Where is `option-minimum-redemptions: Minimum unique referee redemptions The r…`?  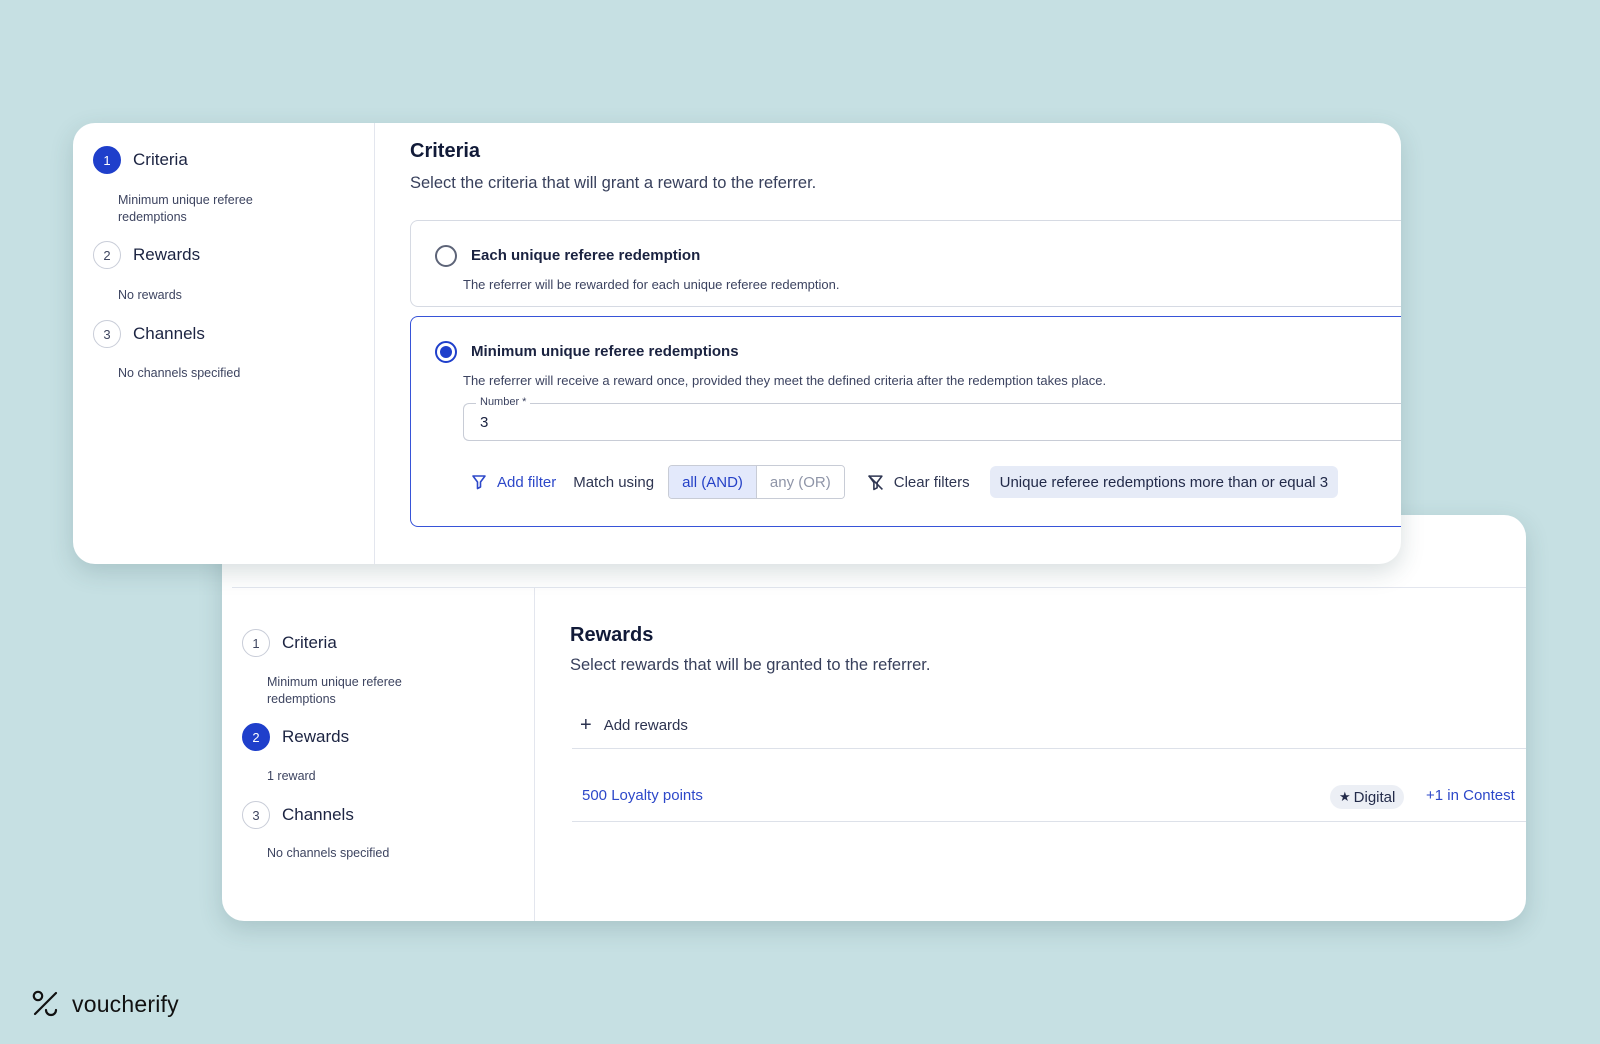
option-minimum-redemptions: Minimum unique referee redemptions The r… is located at coordinates (905, 421).